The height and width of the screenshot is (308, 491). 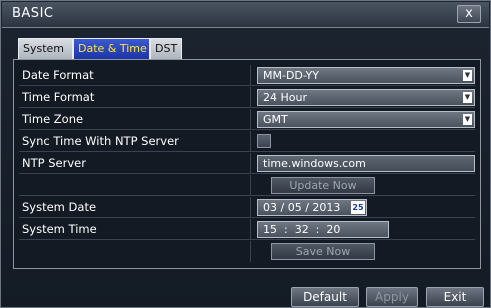 I want to click on tab-system: System, so click(x=45, y=48).